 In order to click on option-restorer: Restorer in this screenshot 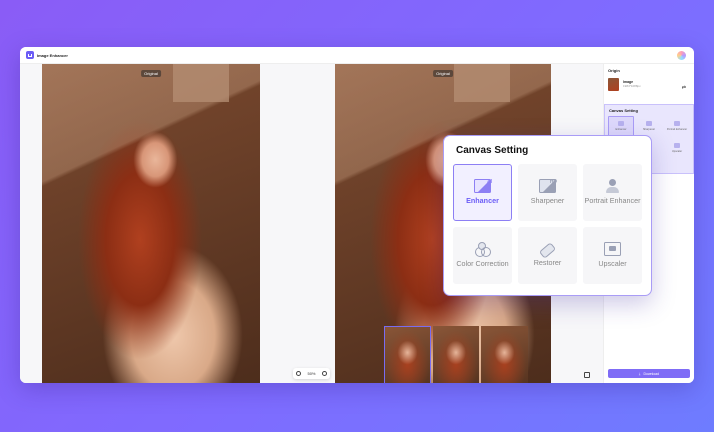, I will do `click(547, 255)`.